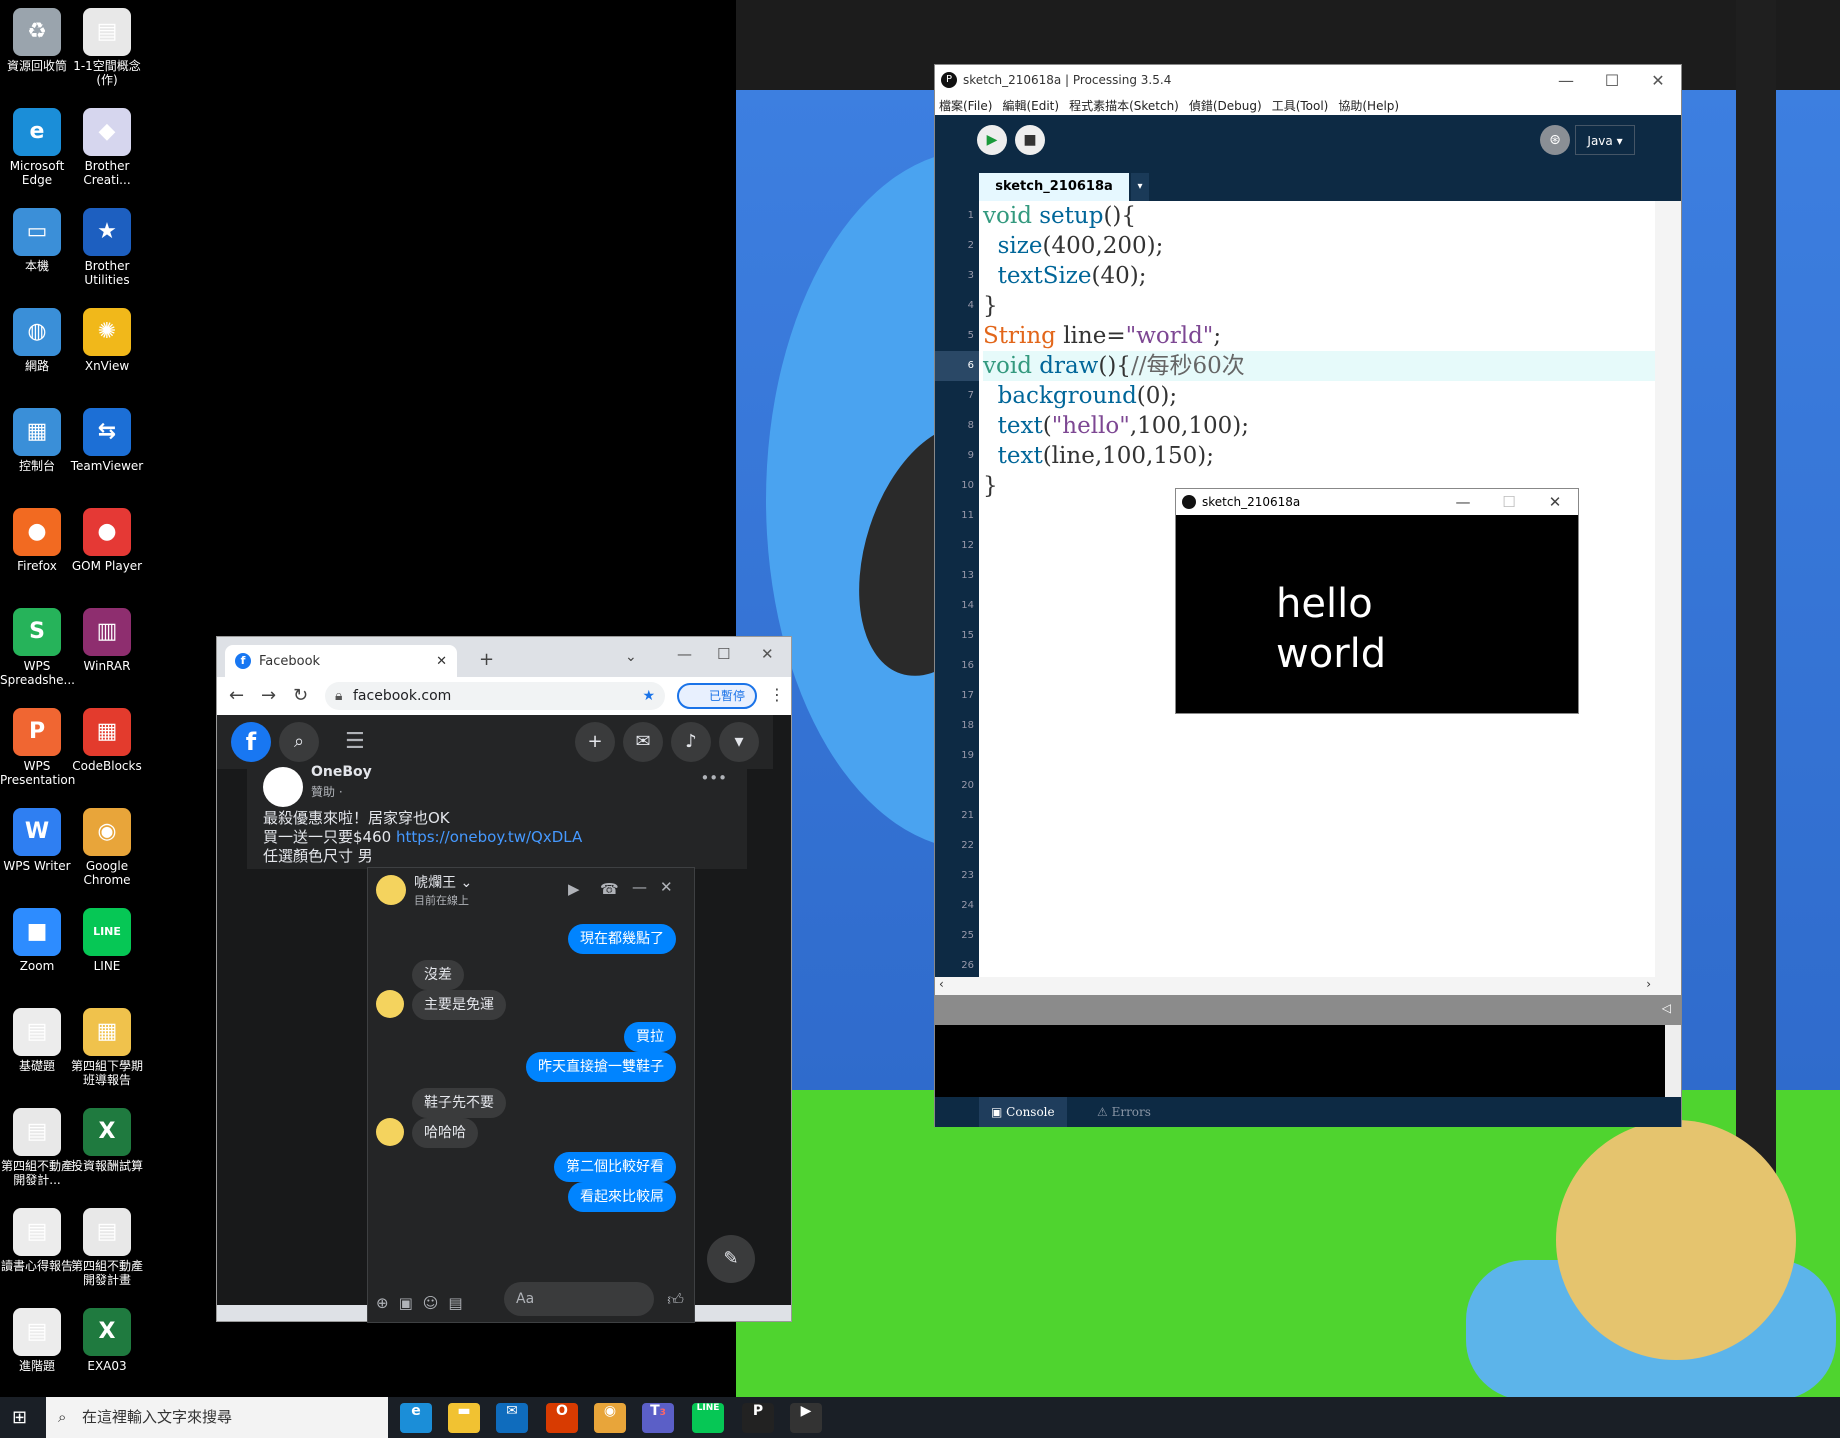 Image resolution: width=1840 pixels, height=1438 pixels. What do you see at coordinates (486, 659) in the screenshot?
I see `new-tab-button: +` at bounding box center [486, 659].